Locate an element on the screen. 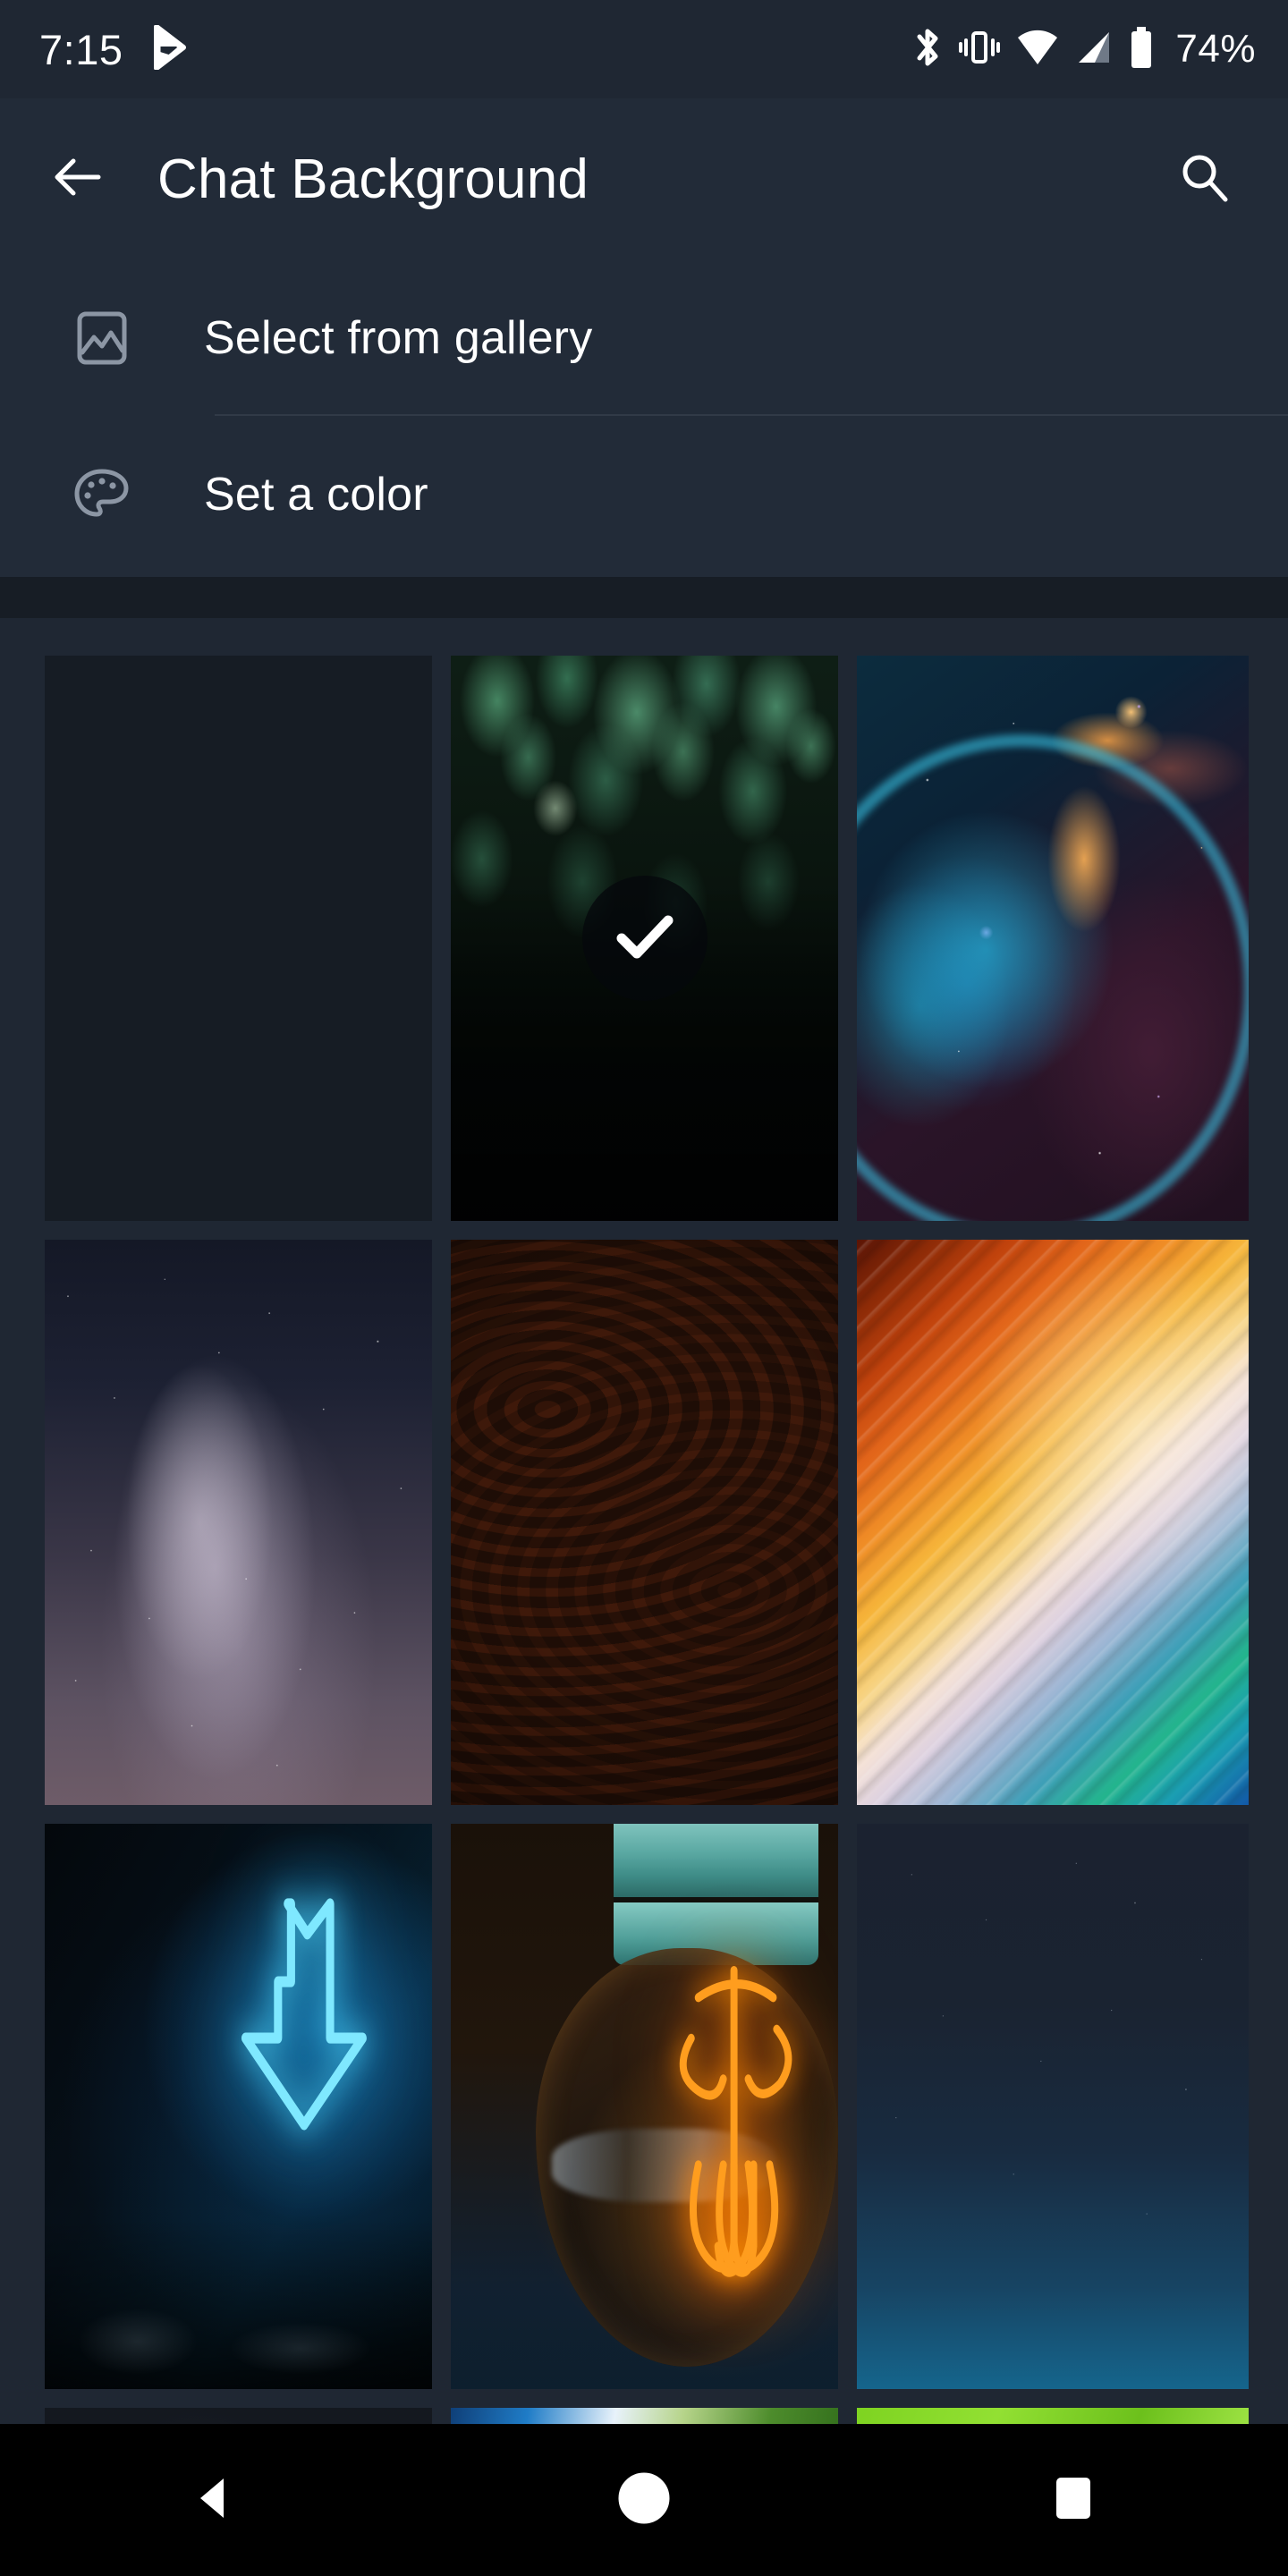 The height and width of the screenshot is (2576, 1288). wallpaper-tile-neon-arrow is located at coordinates (238, 2106).